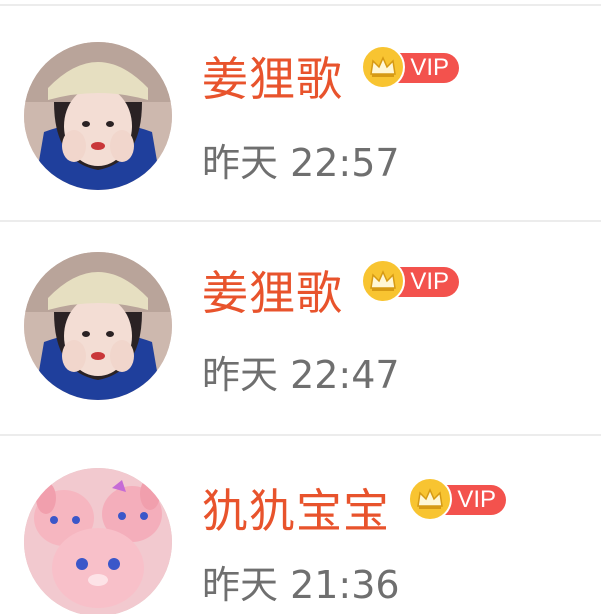 Image resolution: width=601 pixels, height=614 pixels. I want to click on plush-avatar-icon, so click(98, 541).